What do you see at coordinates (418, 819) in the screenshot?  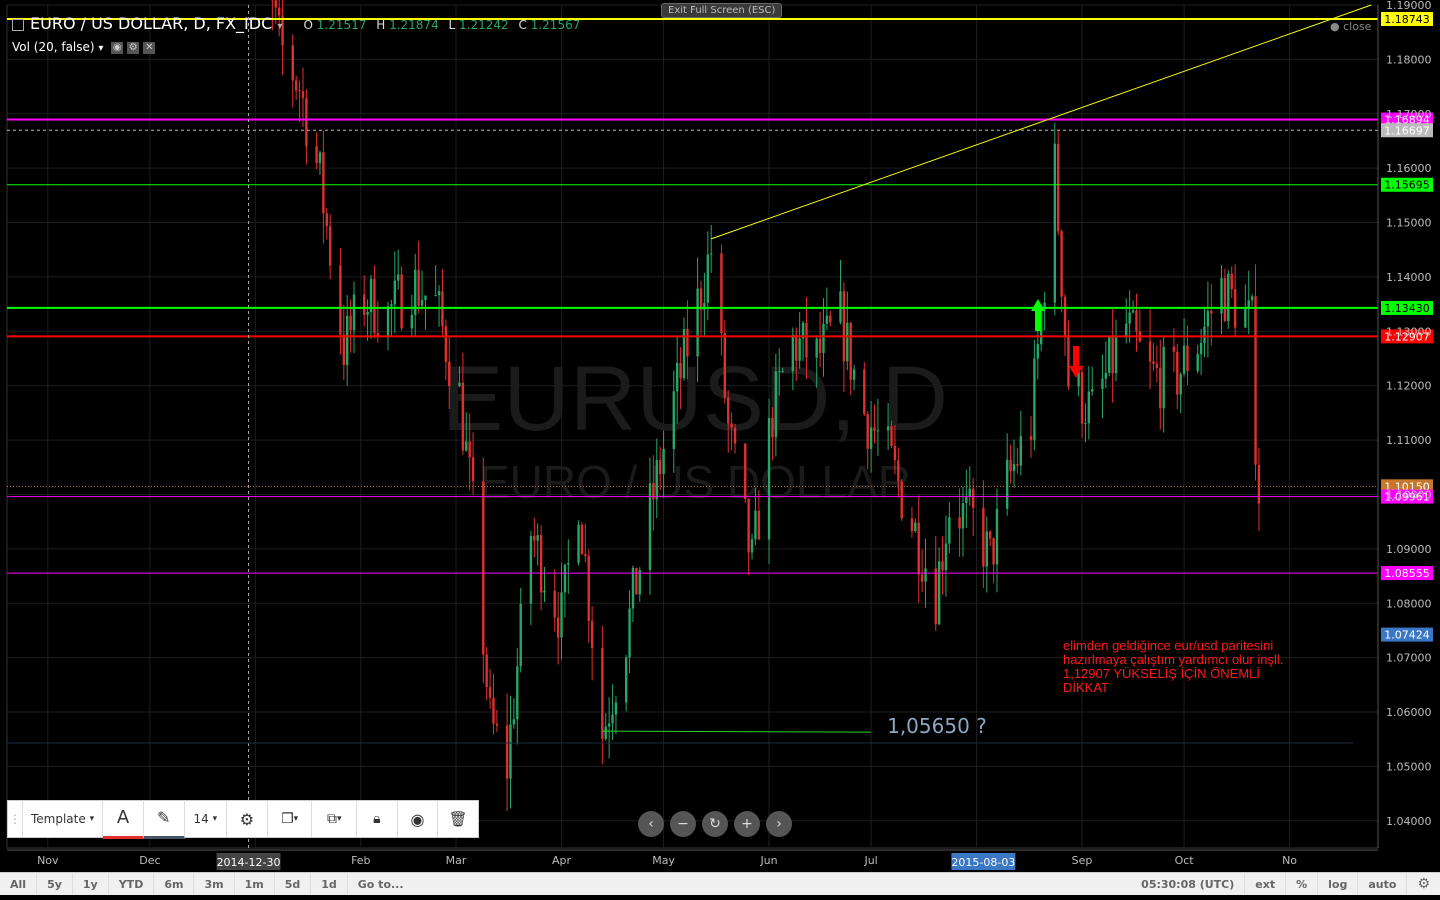 I see `visibility-button: ◉` at bounding box center [418, 819].